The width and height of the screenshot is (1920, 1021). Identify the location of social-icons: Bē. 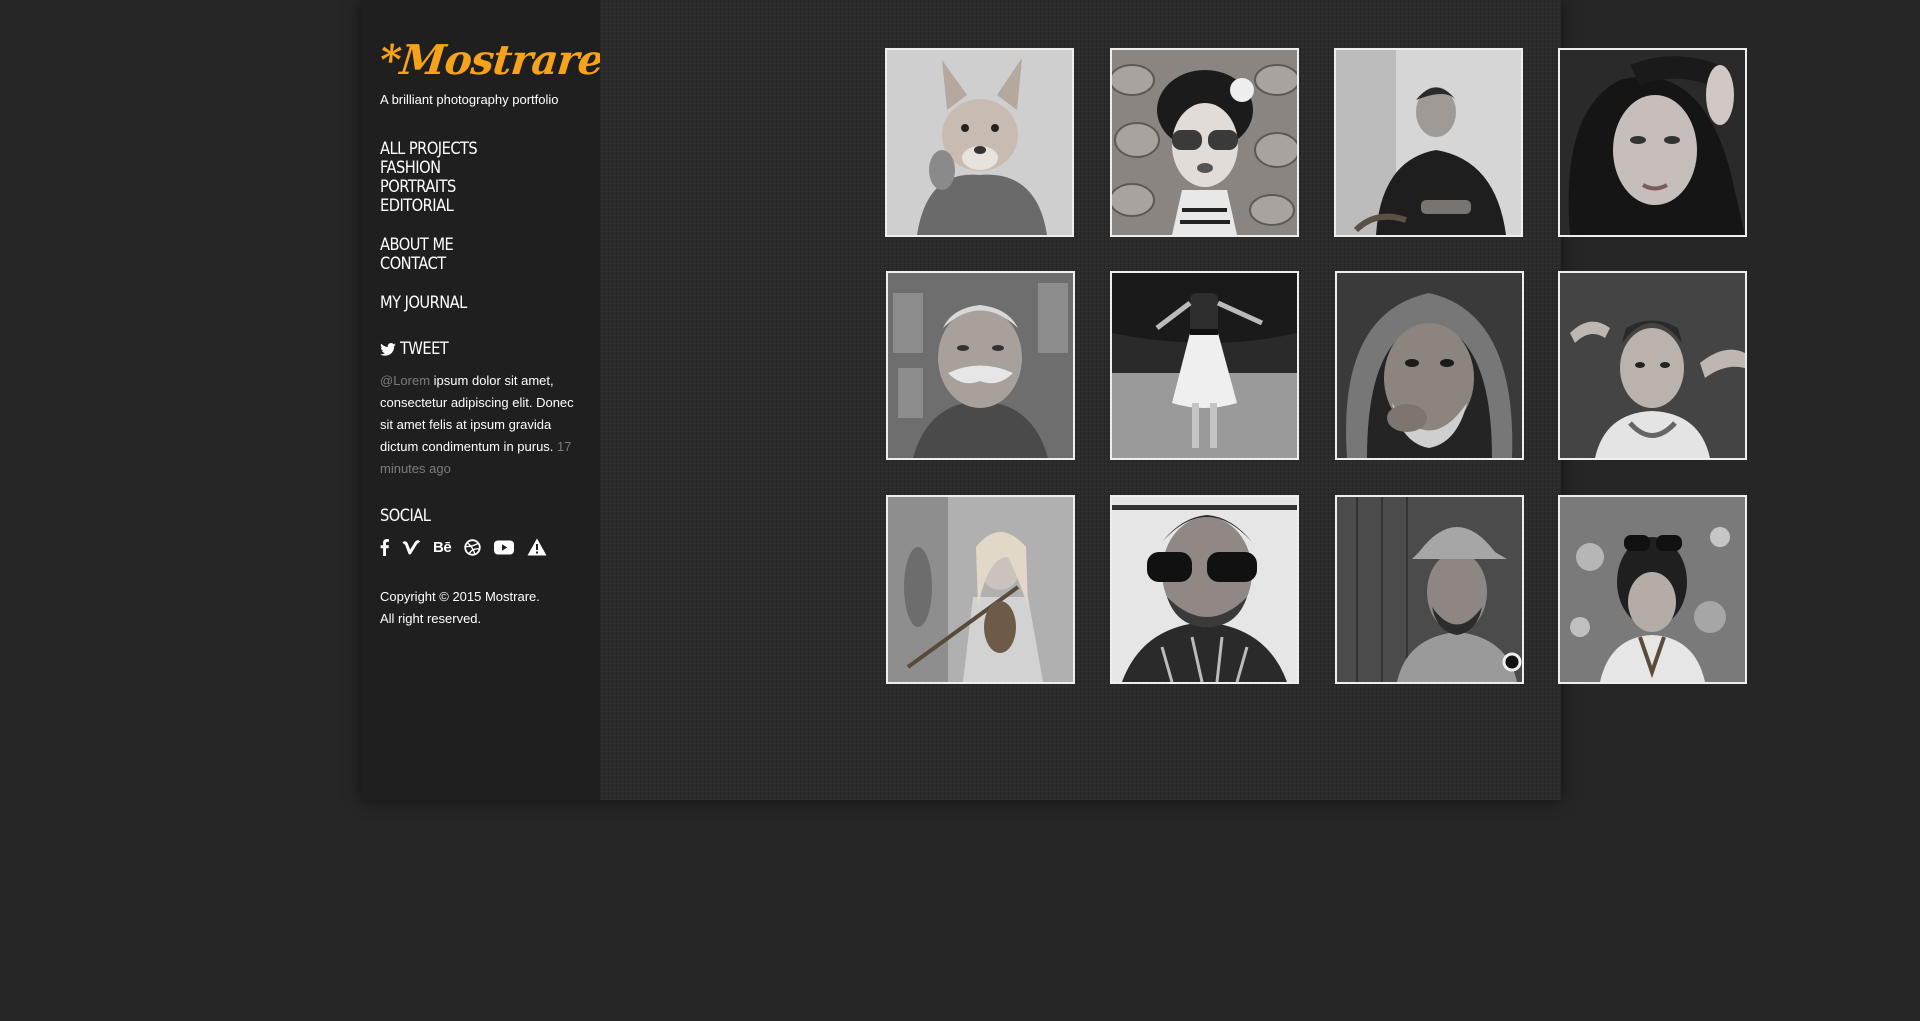
(490, 547).